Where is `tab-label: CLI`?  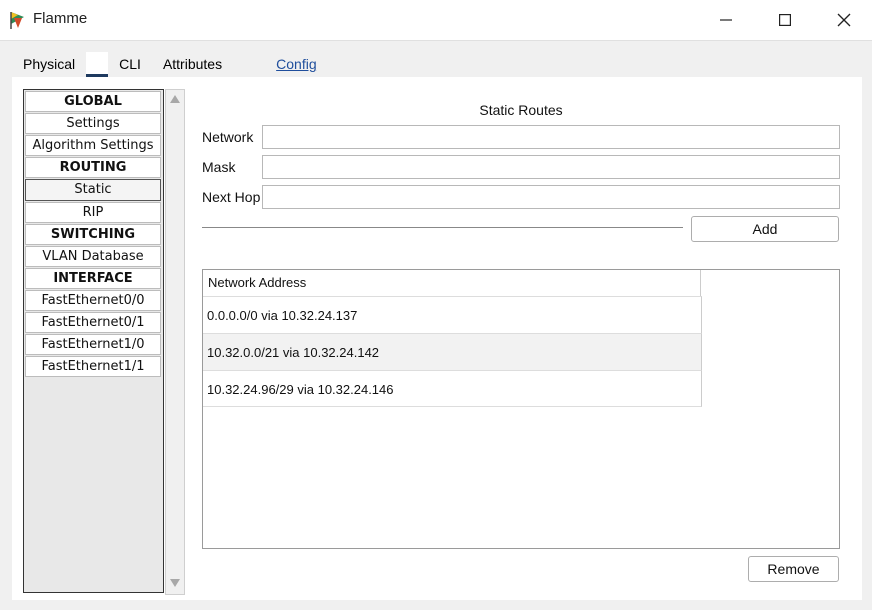 tab-label: CLI is located at coordinates (130, 64).